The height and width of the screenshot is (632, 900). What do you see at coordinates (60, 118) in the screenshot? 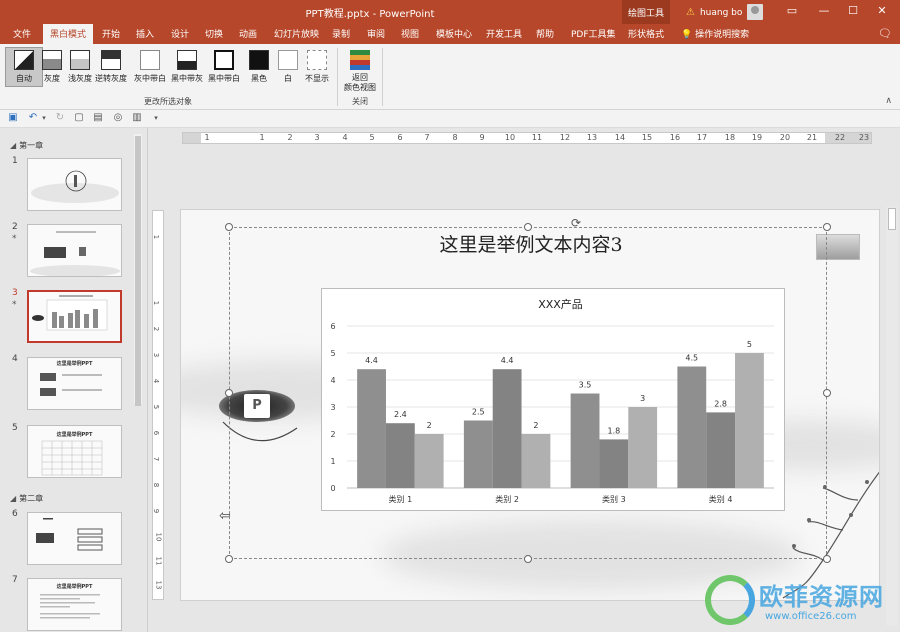
I see `redo-icon: ↻` at bounding box center [60, 118].